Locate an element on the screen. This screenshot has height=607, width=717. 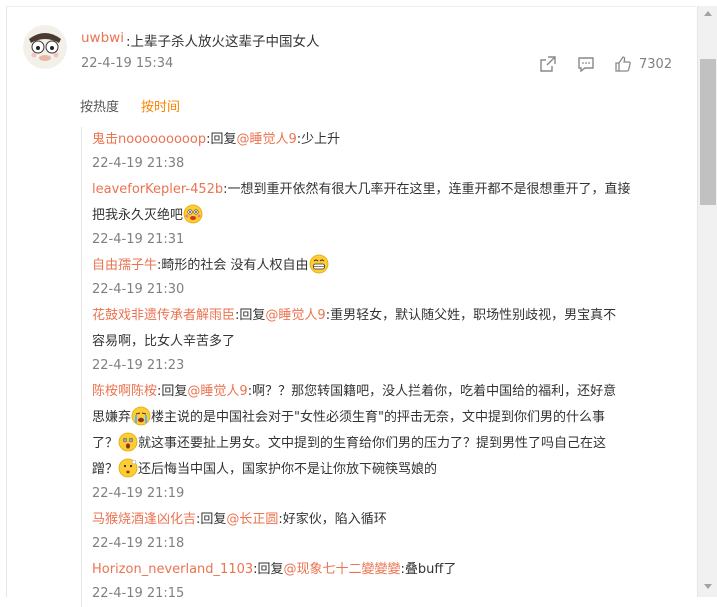
reply-text-cont: 楼主说的是中国社会对于"女性必须生育"的抨击无奈，文中提到你们男的什么事 is located at coordinates (378, 417).